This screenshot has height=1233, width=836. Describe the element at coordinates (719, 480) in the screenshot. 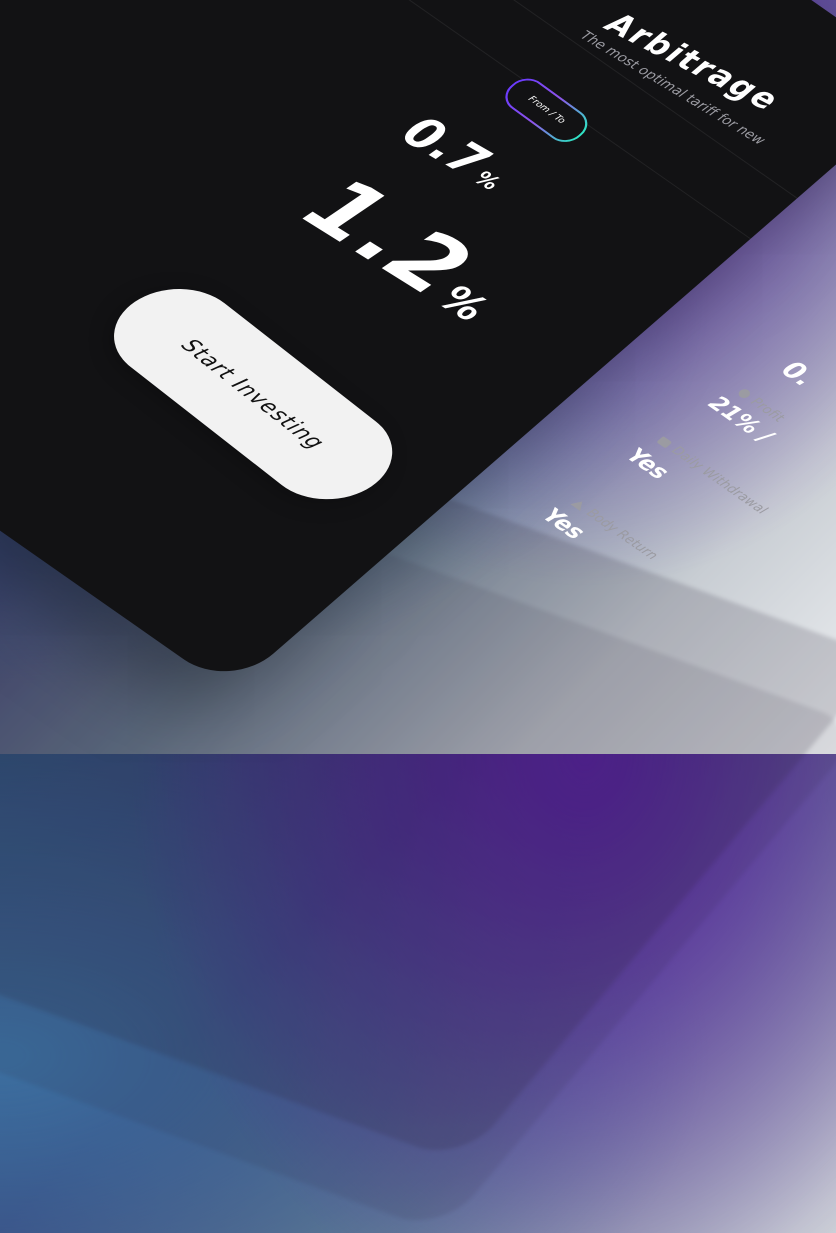

I see `stat-withdrawal-label: Daily Withdrawal` at that location.